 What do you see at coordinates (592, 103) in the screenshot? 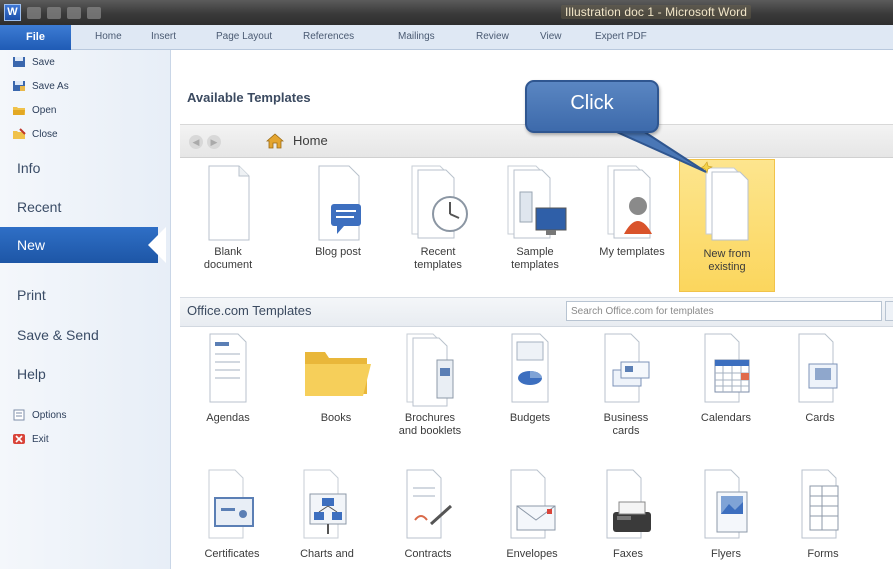
I see `callout-text: Click` at bounding box center [592, 103].